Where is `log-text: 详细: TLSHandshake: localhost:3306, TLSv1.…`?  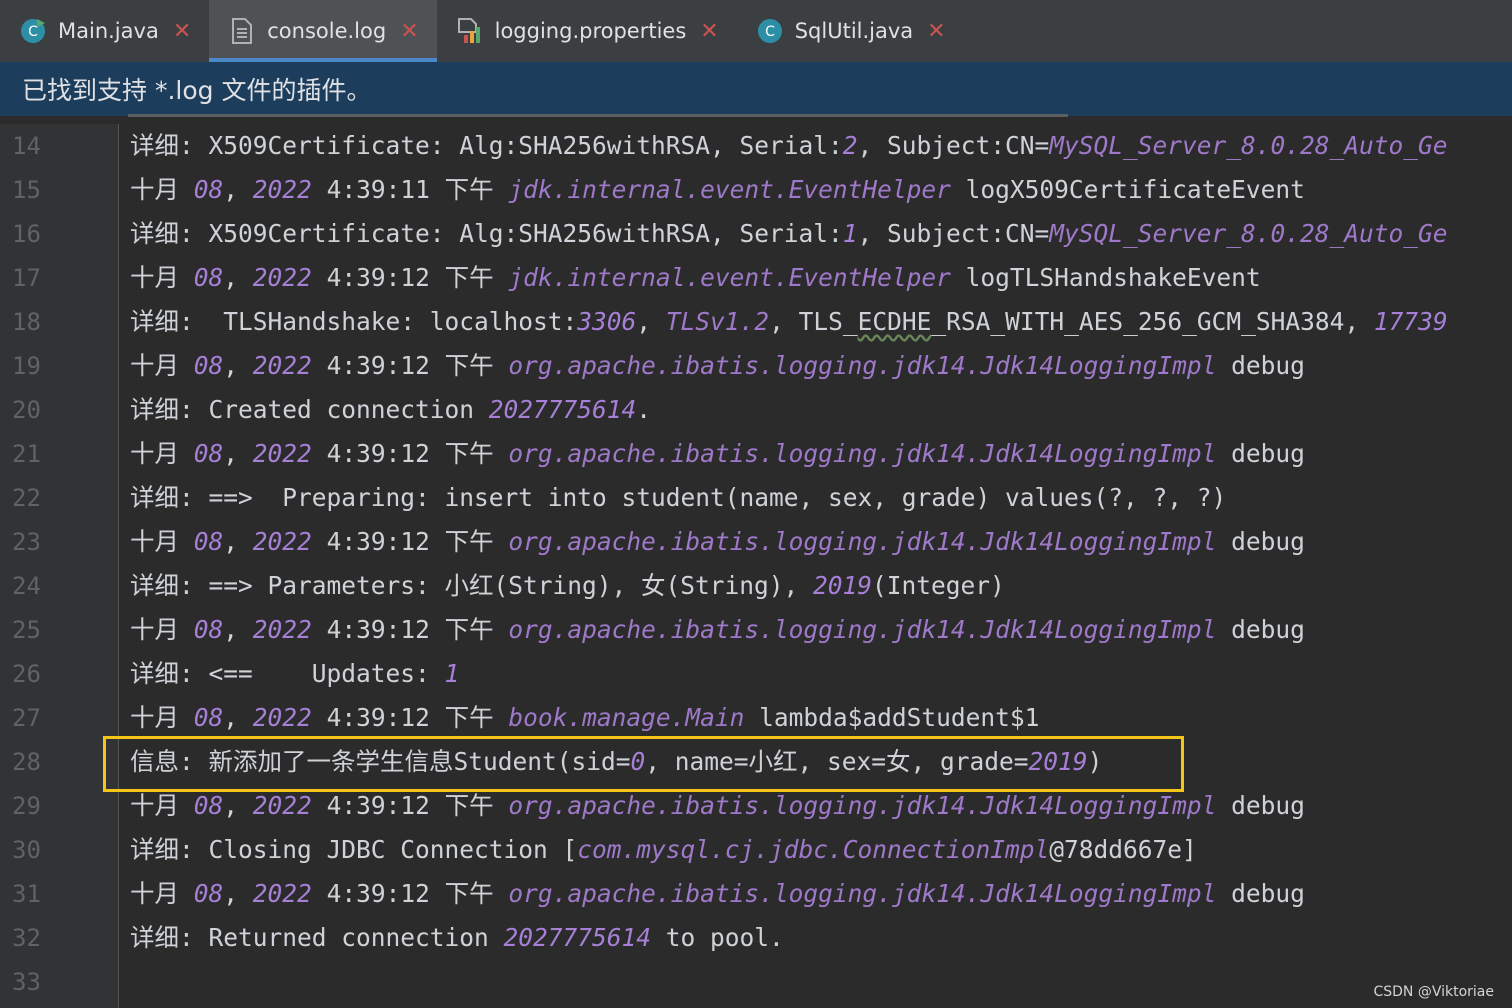
log-text: 详细: TLSHandshake: localhost:3306, TLSv1.… is located at coordinates (789, 321).